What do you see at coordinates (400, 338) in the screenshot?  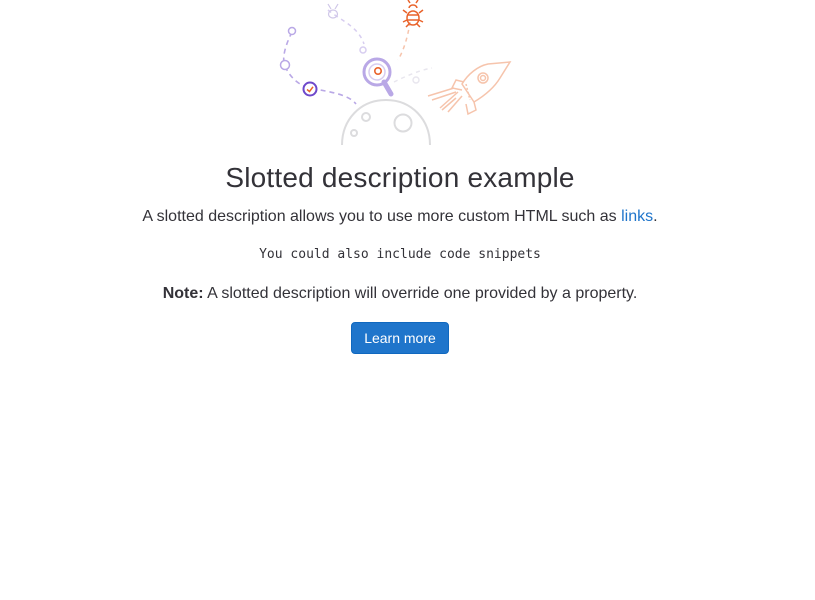 I see `learn-more-button: Learn more` at bounding box center [400, 338].